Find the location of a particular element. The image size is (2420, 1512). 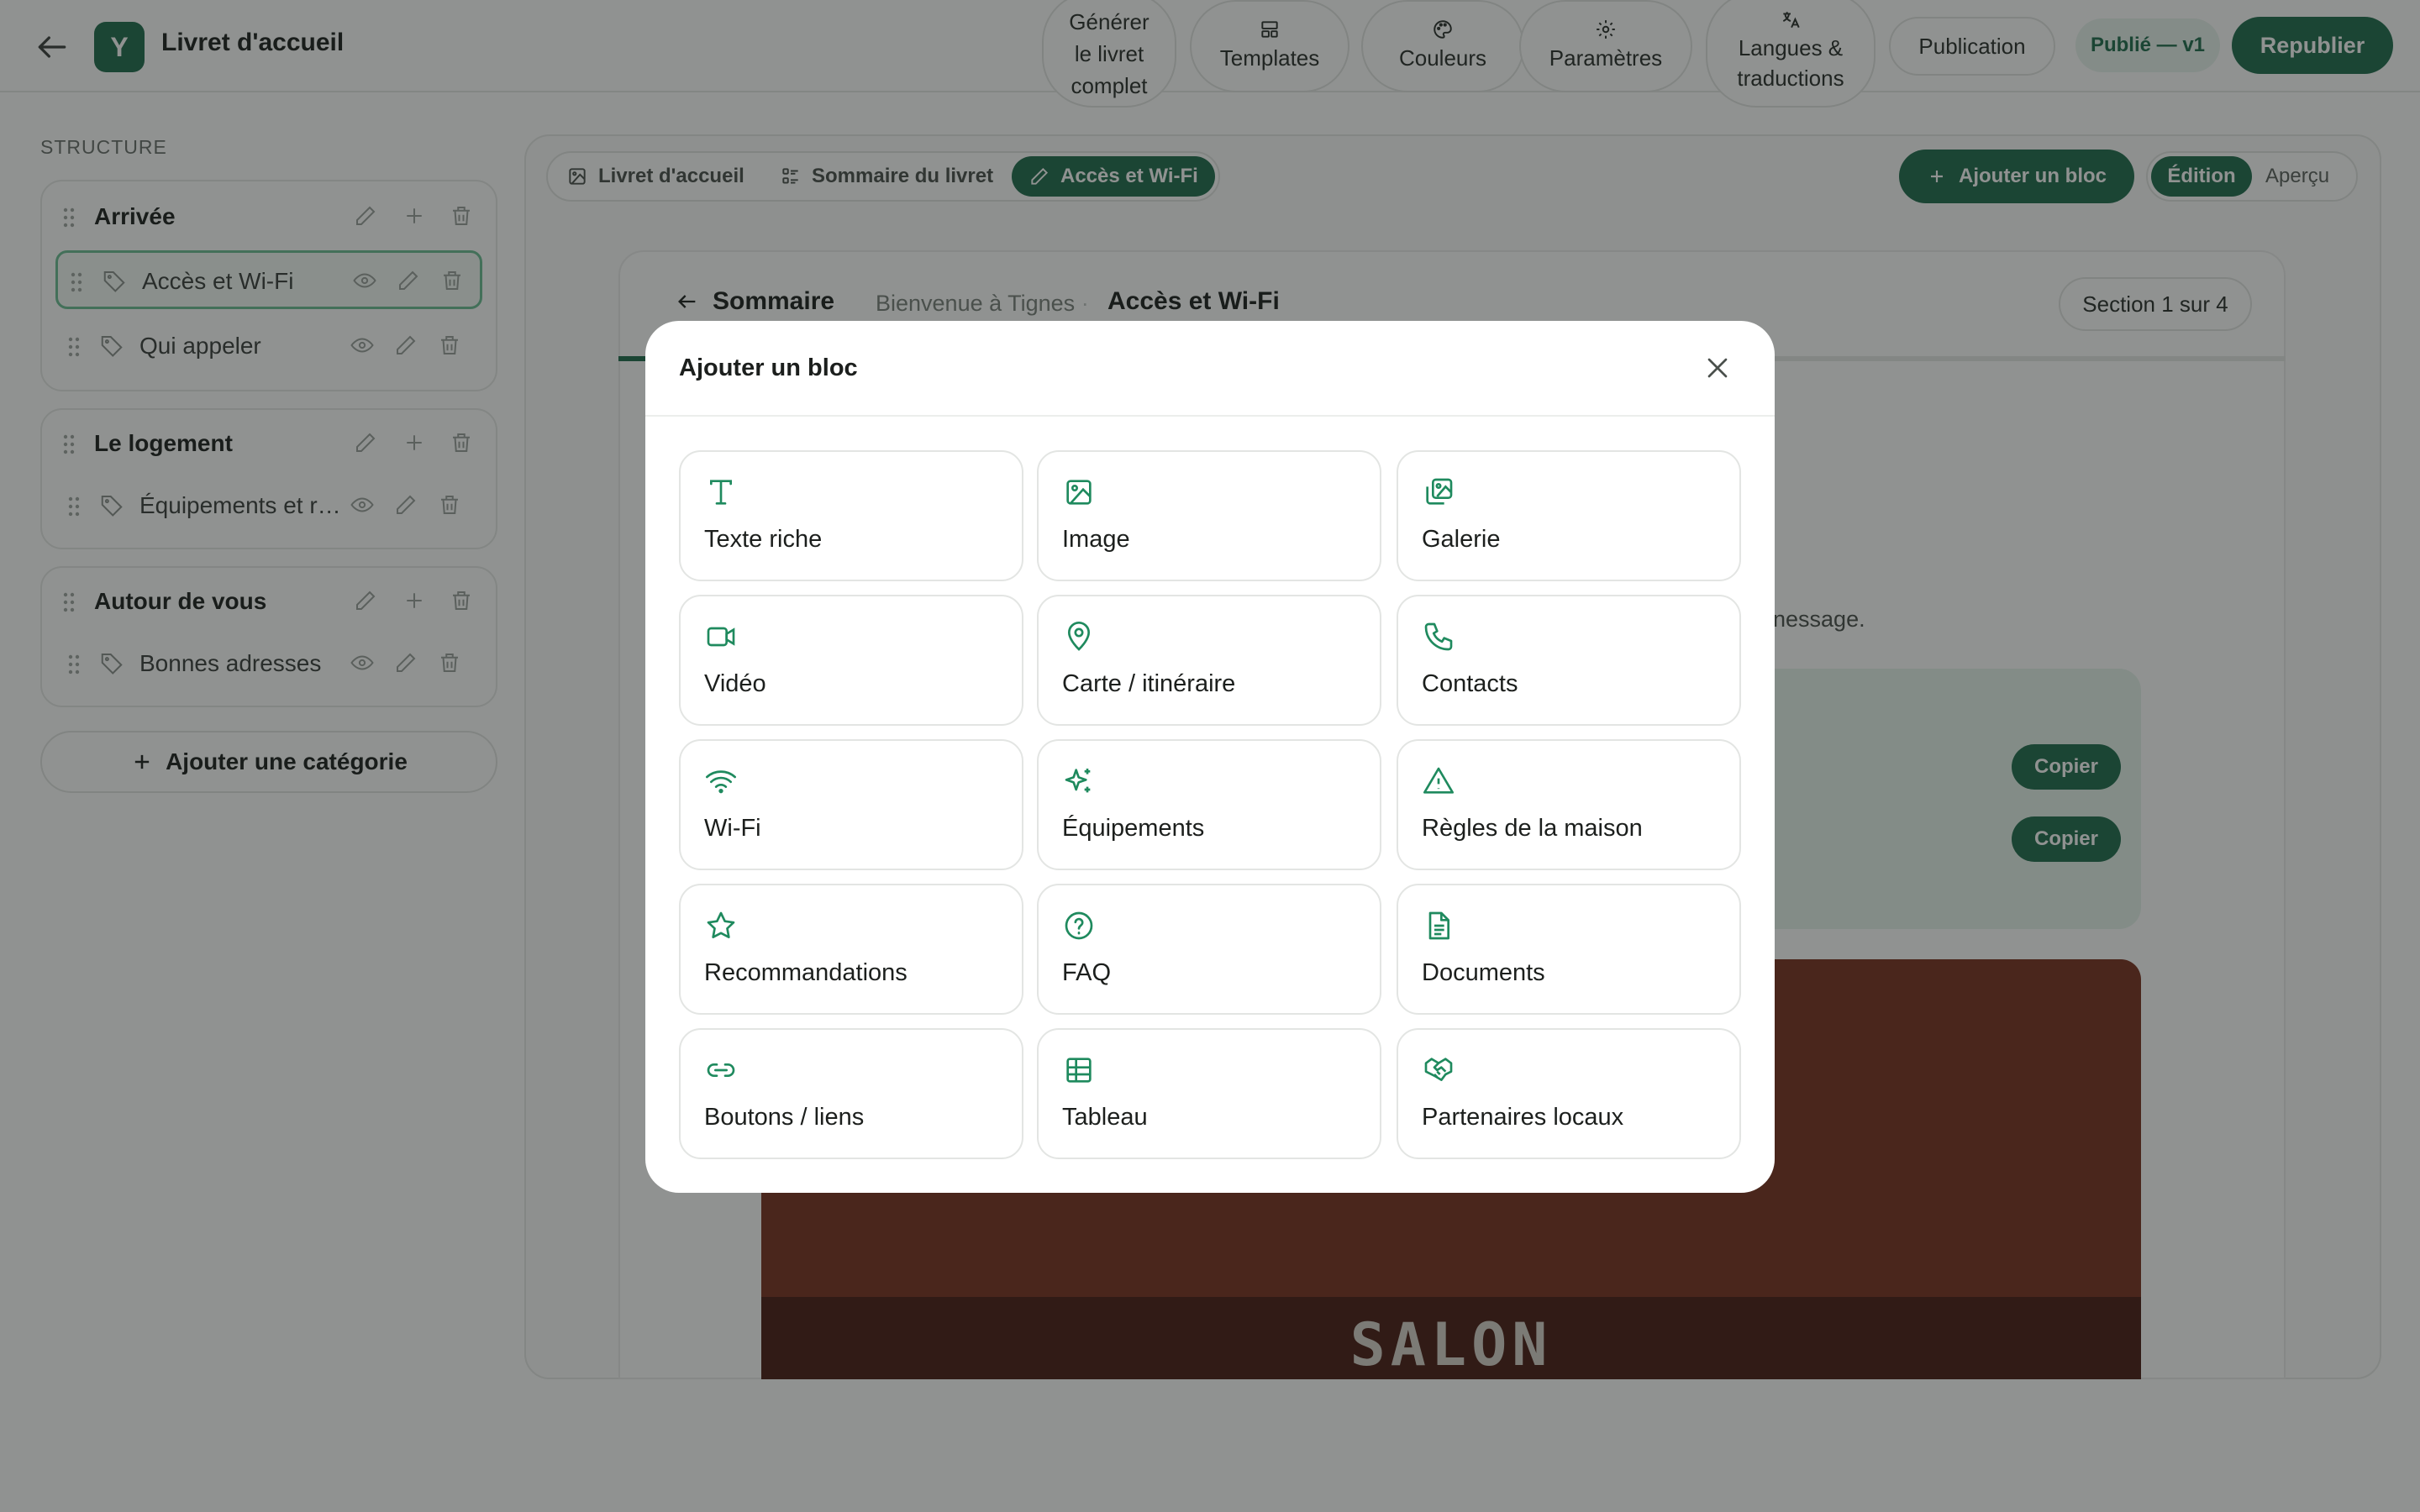

block-boutons-liens: Boutons / liens is located at coordinates (851, 1093).